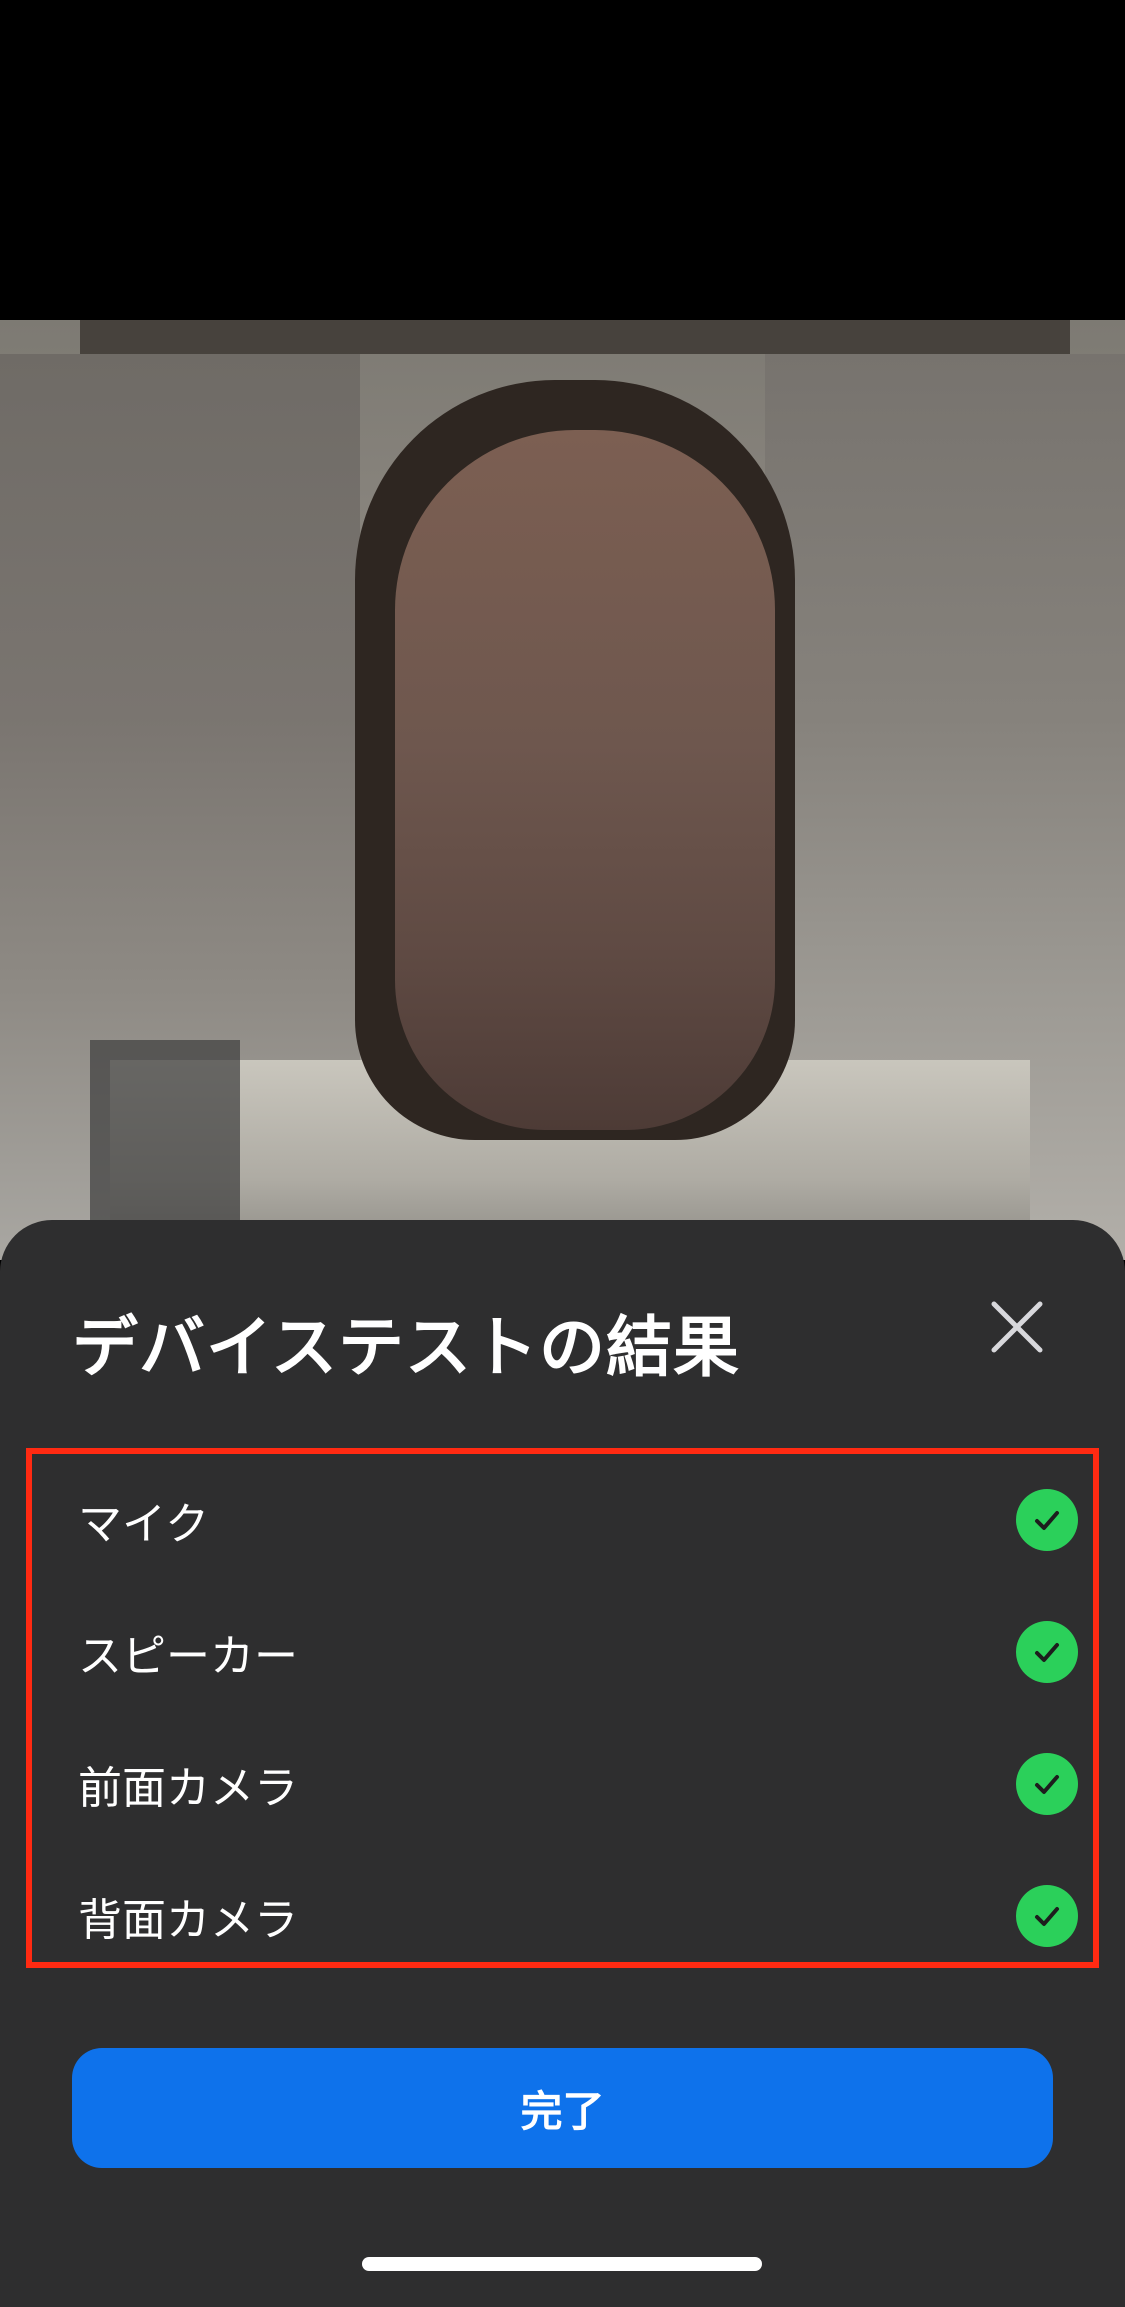  Describe the element at coordinates (406, 1347) in the screenshot. I see `sheet-title: デバイステストの結果` at that location.